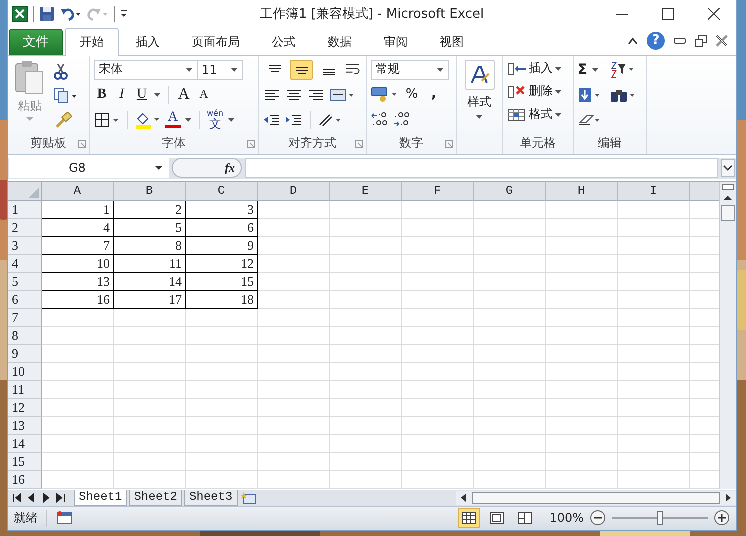 Image resolution: width=746 pixels, height=536 pixels. Describe the element at coordinates (25, 299) in the screenshot. I see `row-header: 6` at that location.